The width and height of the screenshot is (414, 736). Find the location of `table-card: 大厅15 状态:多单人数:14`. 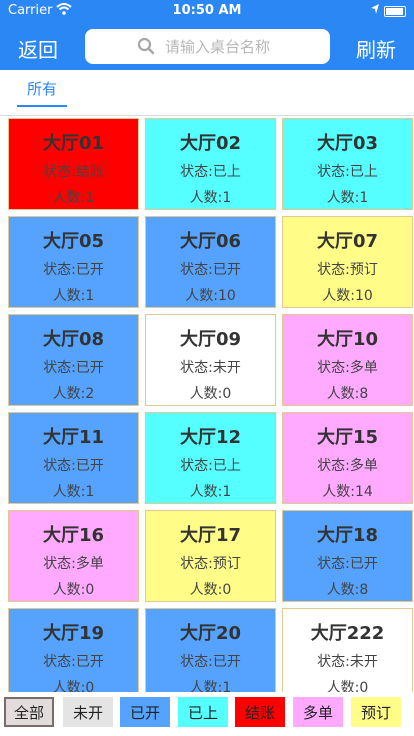

table-card: 大厅15 状态:多单人数:14 is located at coordinates (347, 458).